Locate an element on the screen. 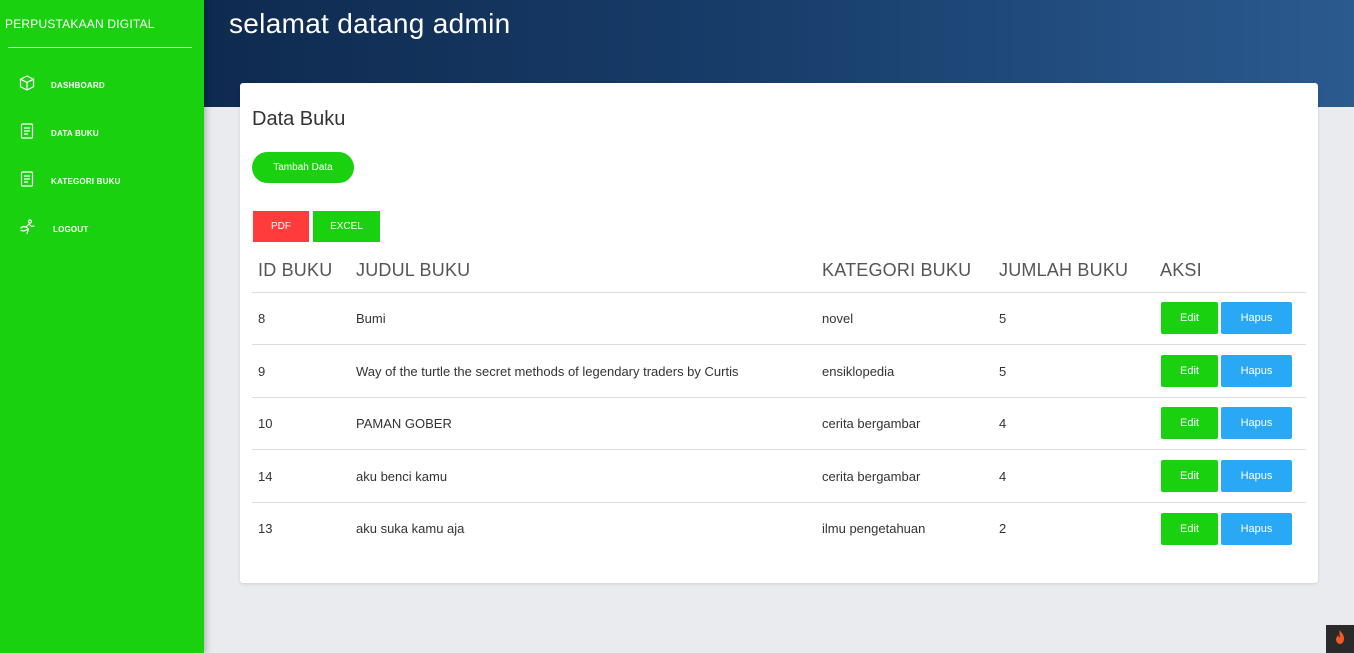 Image resolution: width=1354 pixels, height=653 pixels. running-icon is located at coordinates (27, 229).